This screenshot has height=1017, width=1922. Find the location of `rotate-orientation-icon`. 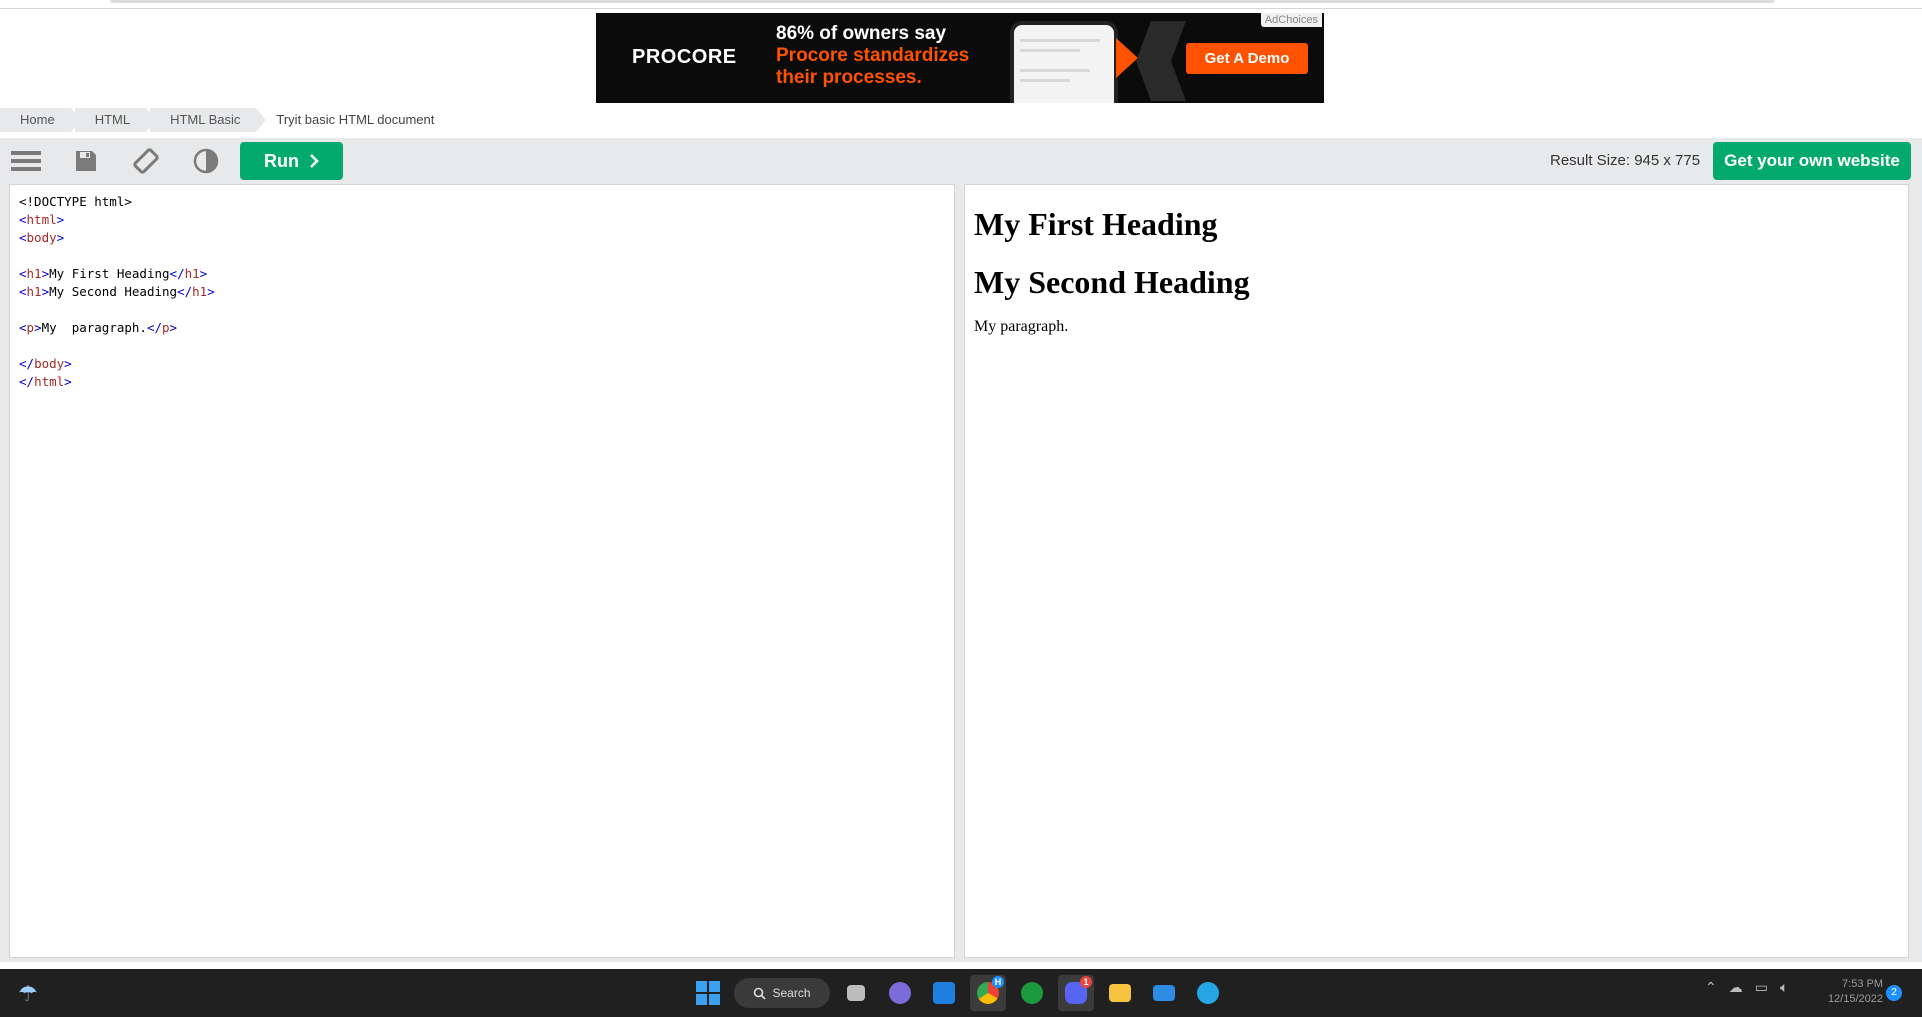

rotate-orientation-icon is located at coordinates (146, 161).